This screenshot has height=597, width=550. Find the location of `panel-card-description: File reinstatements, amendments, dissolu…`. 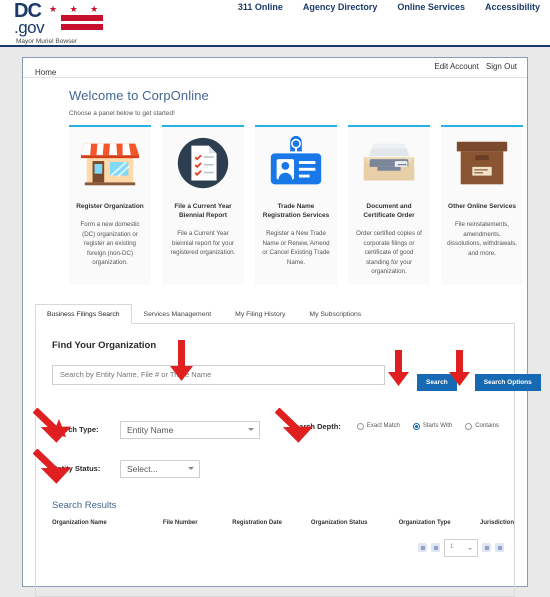

panel-card-description: File reinstatements, amendments, dissolu… is located at coordinates (482, 239).